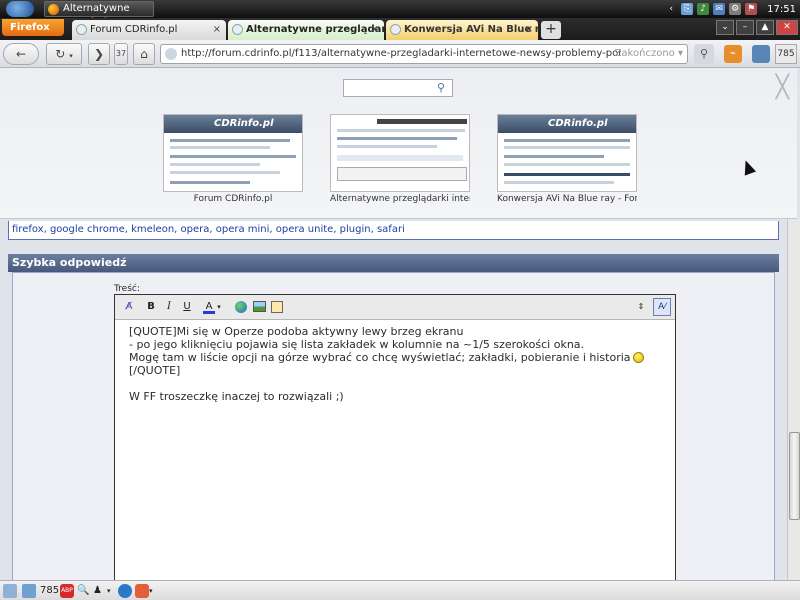 This screenshot has height=600, width=800. Describe the element at coordinates (680, 53) in the screenshot. I see `url-dropdown-icon: ▾` at that location.